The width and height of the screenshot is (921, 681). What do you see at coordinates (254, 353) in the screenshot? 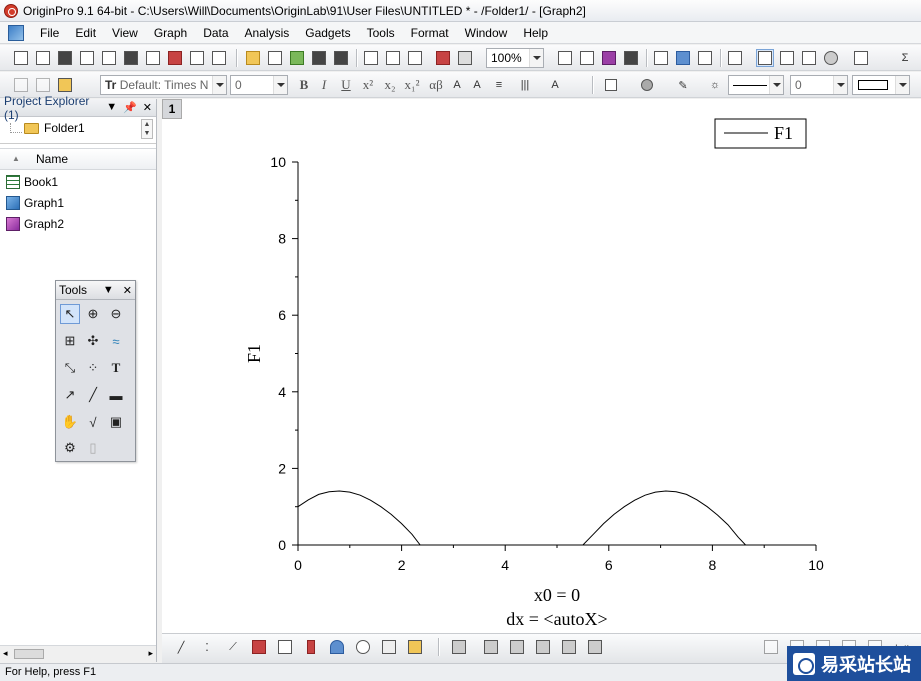
I see `y-axis-label: F1` at bounding box center [254, 353].